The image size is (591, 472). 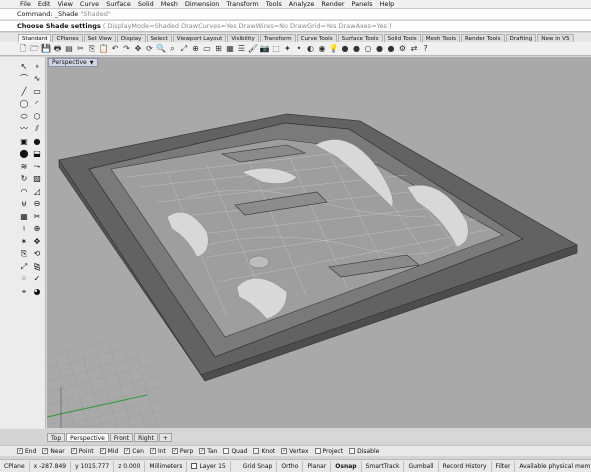 I want to click on zoom-extents-icon: ⤢, so click(x=184, y=49).